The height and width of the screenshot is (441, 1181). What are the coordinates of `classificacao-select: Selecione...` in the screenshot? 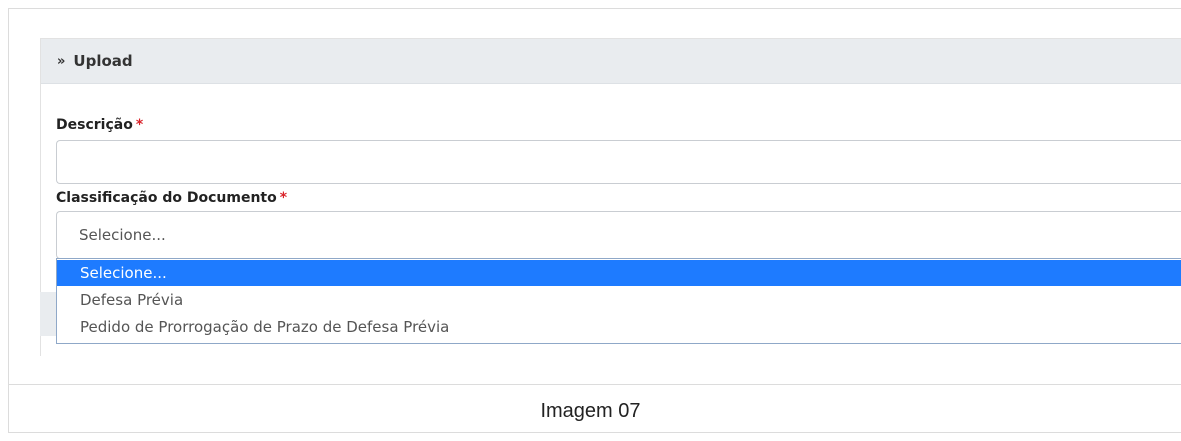 It's located at (618, 235).